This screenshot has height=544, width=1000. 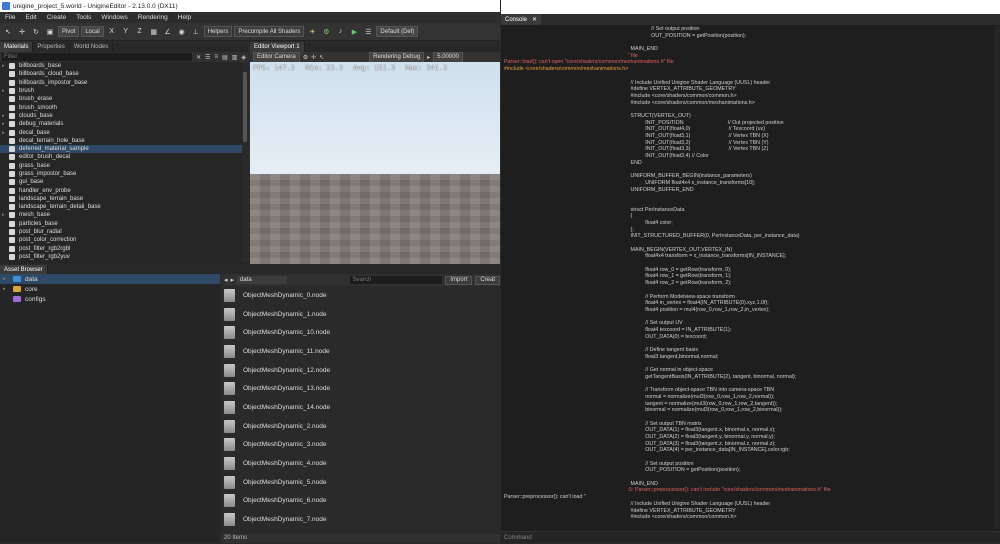 I want to click on menu-file: File, so click(x=10, y=17).